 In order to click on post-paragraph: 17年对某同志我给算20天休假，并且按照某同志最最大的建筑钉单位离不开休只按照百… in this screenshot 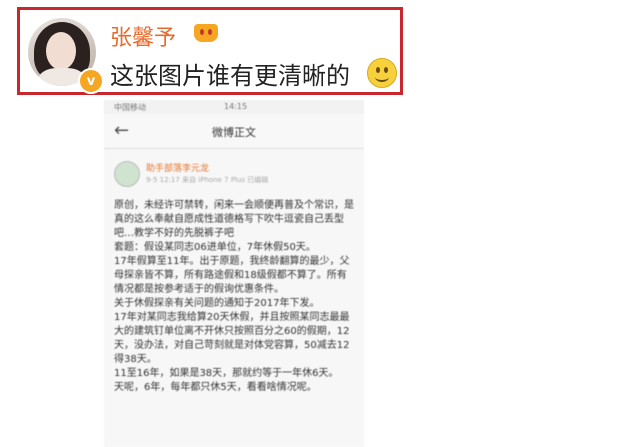, I will do `click(232, 338)`.